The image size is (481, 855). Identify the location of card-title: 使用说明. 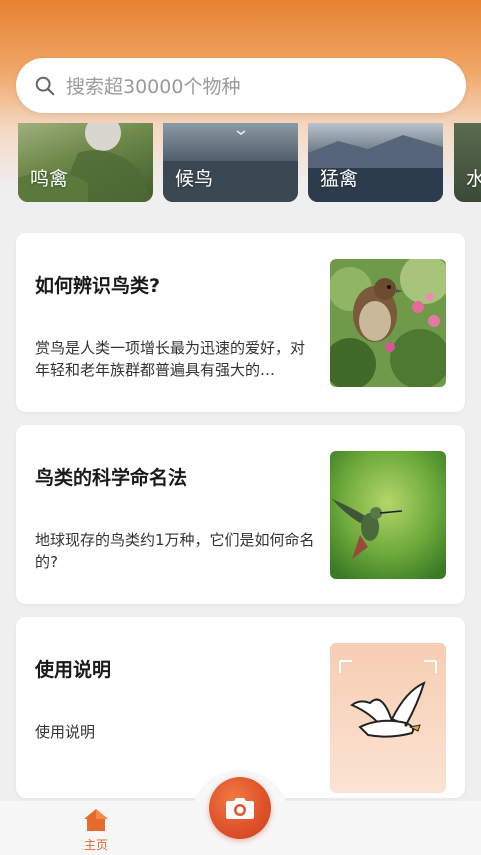
(73, 670).